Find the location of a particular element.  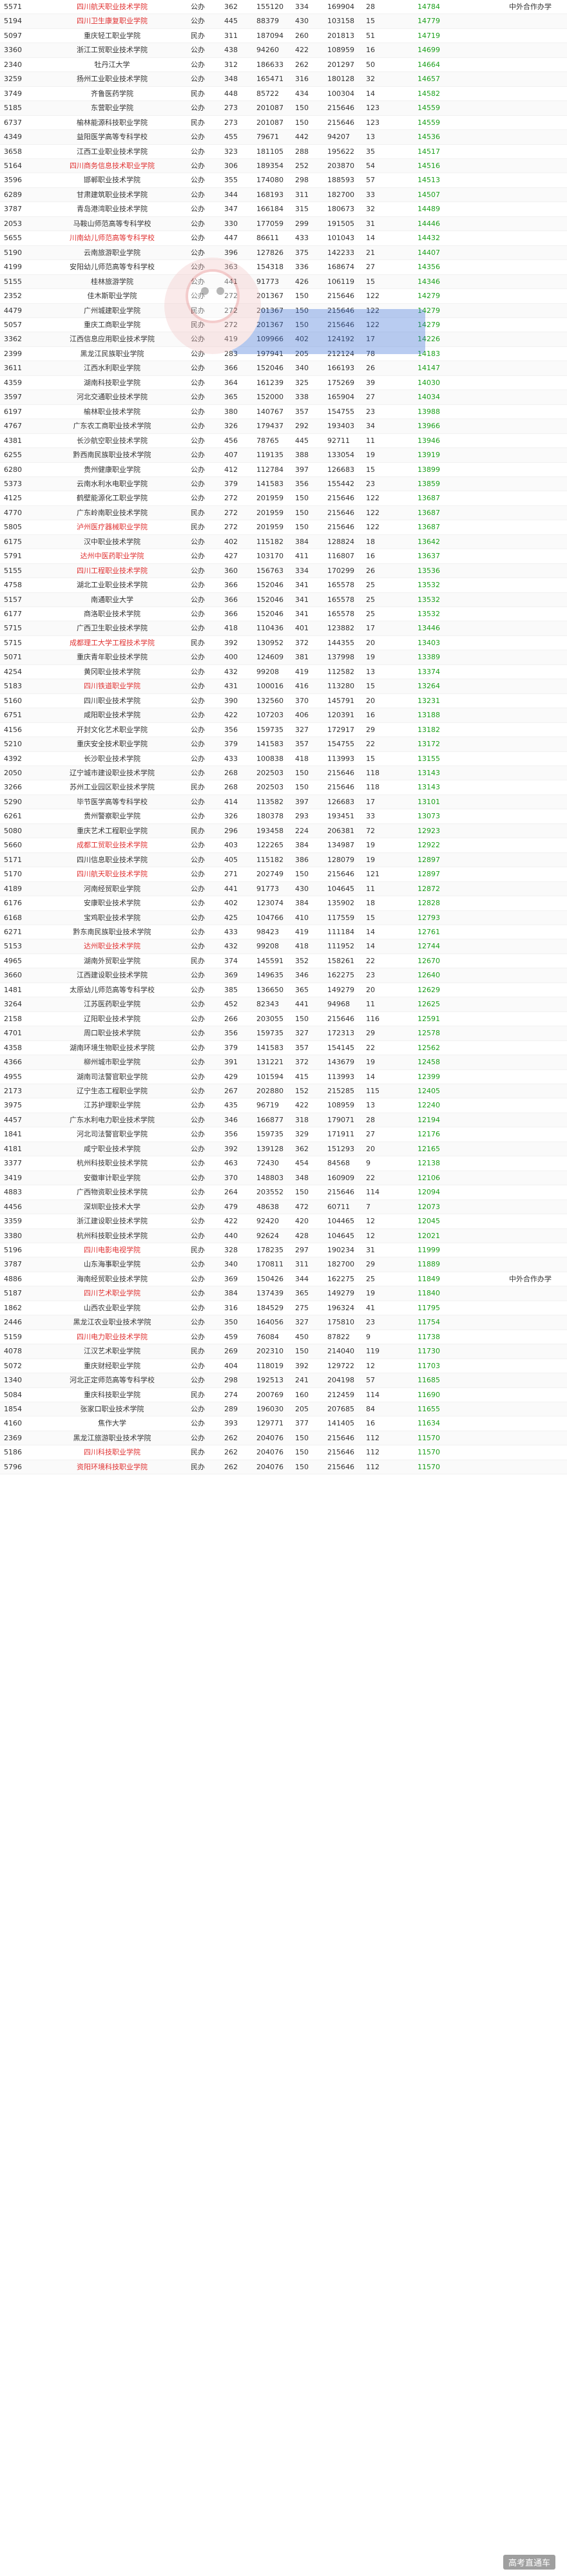

cell-n6: 14516 is located at coordinates (429, 165).